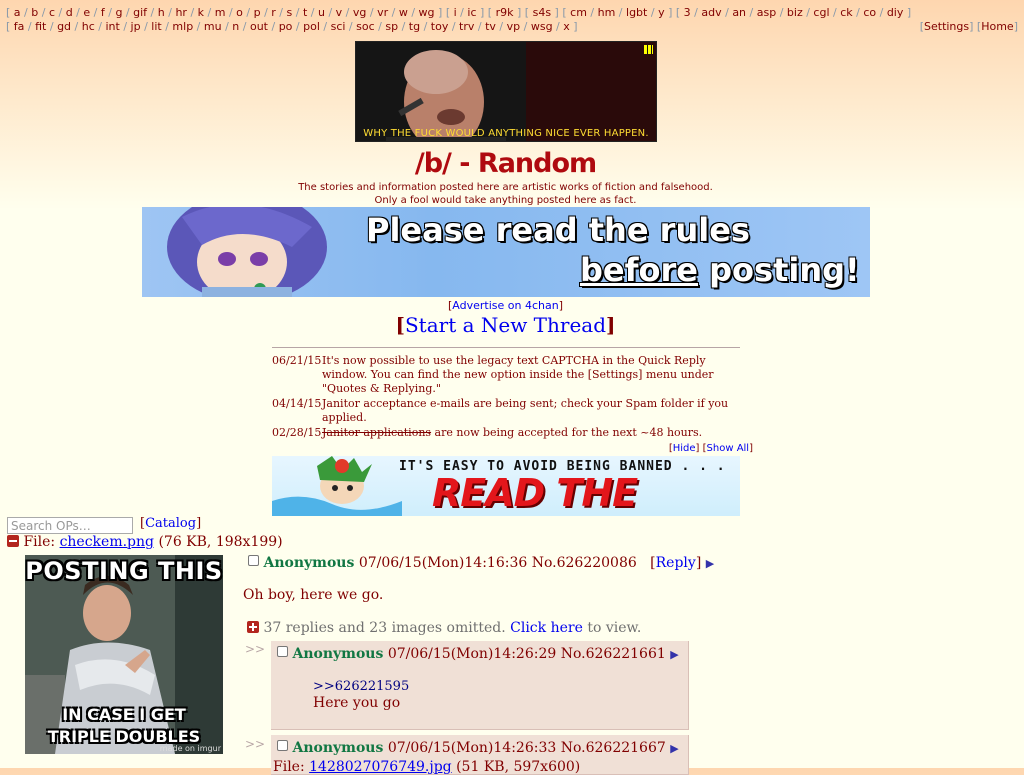 This screenshot has height=775, width=1024. What do you see at coordinates (376, 432) in the screenshot?
I see `janitor-applications-link: Janitor applications` at bounding box center [376, 432].